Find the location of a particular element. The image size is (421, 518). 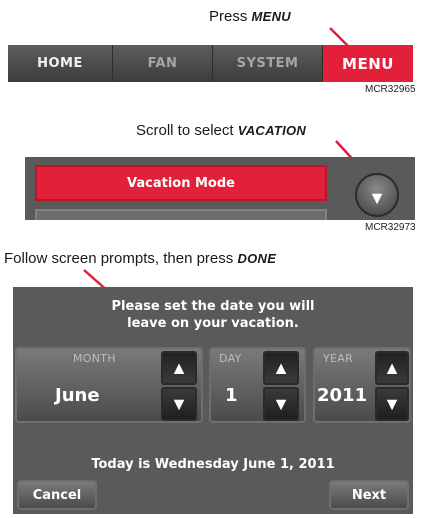

year-value: 2011 is located at coordinates (342, 395).